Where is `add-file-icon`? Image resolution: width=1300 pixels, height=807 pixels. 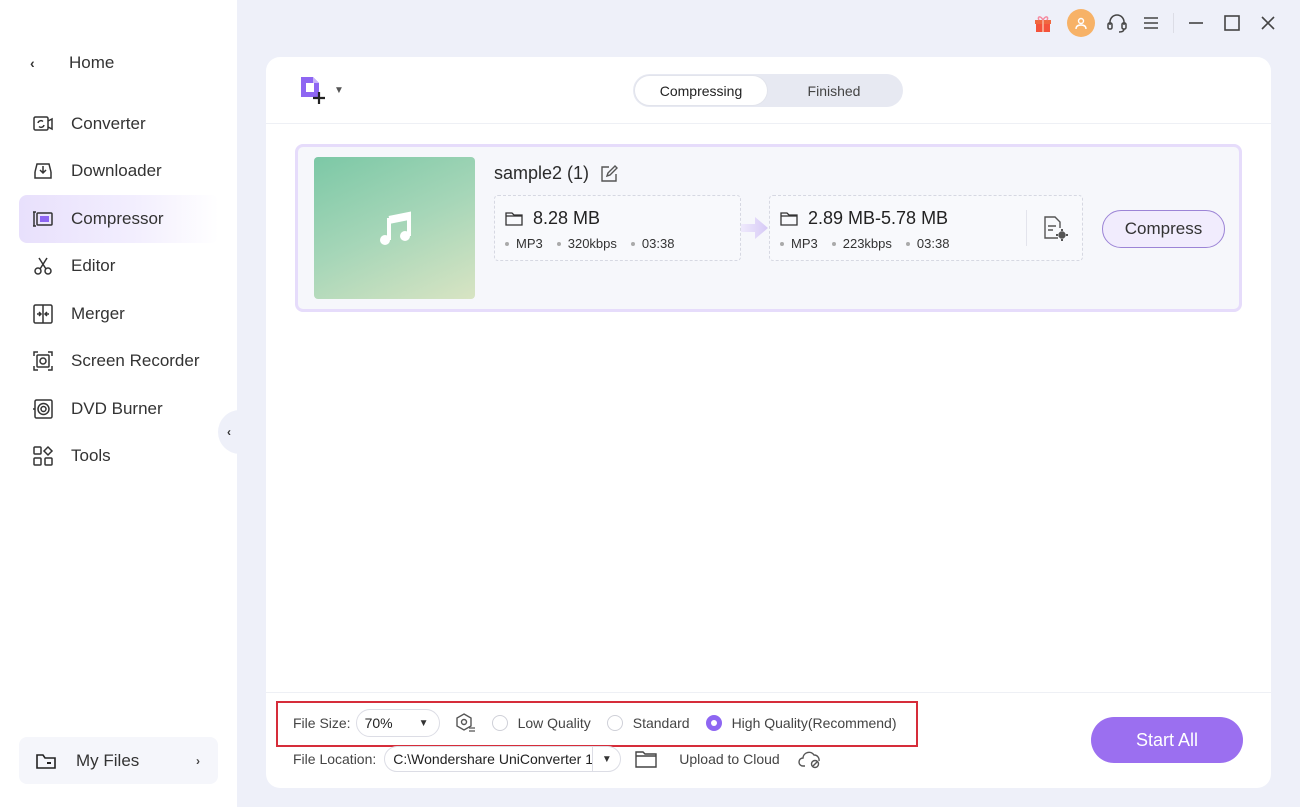
add-file-icon is located at coordinates (313, 90).